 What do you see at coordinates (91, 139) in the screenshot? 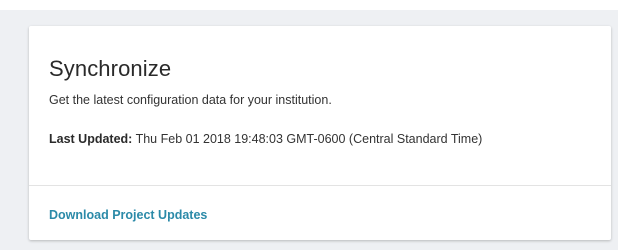
I see `last-updated-label: Last Updated:` at bounding box center [91, 139].